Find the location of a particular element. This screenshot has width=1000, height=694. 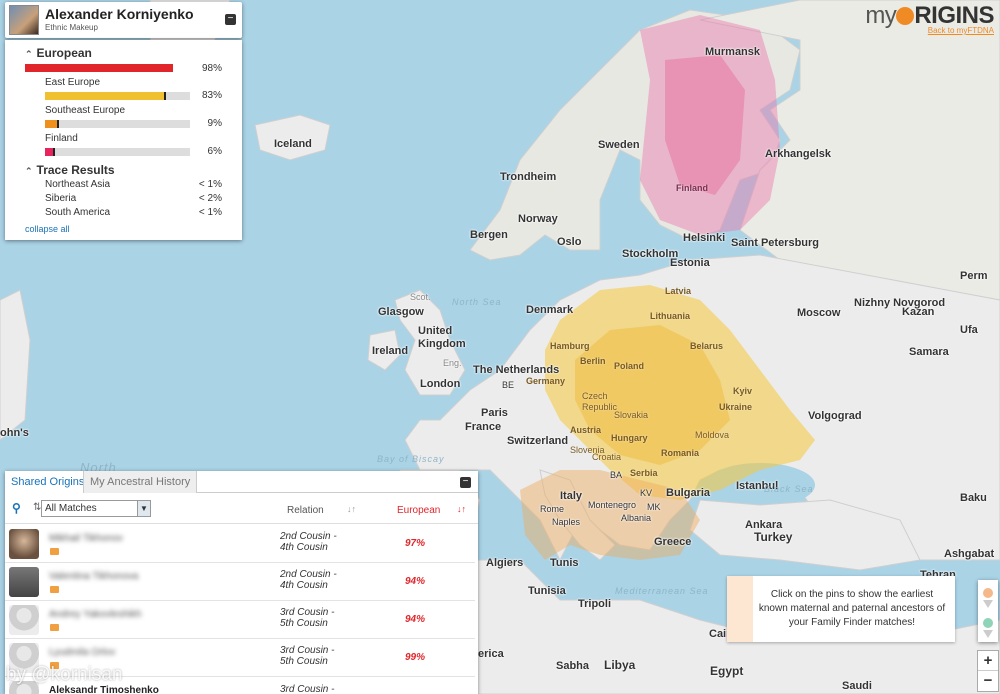

zoom-out-button: − is located at coordinates (988, 681).